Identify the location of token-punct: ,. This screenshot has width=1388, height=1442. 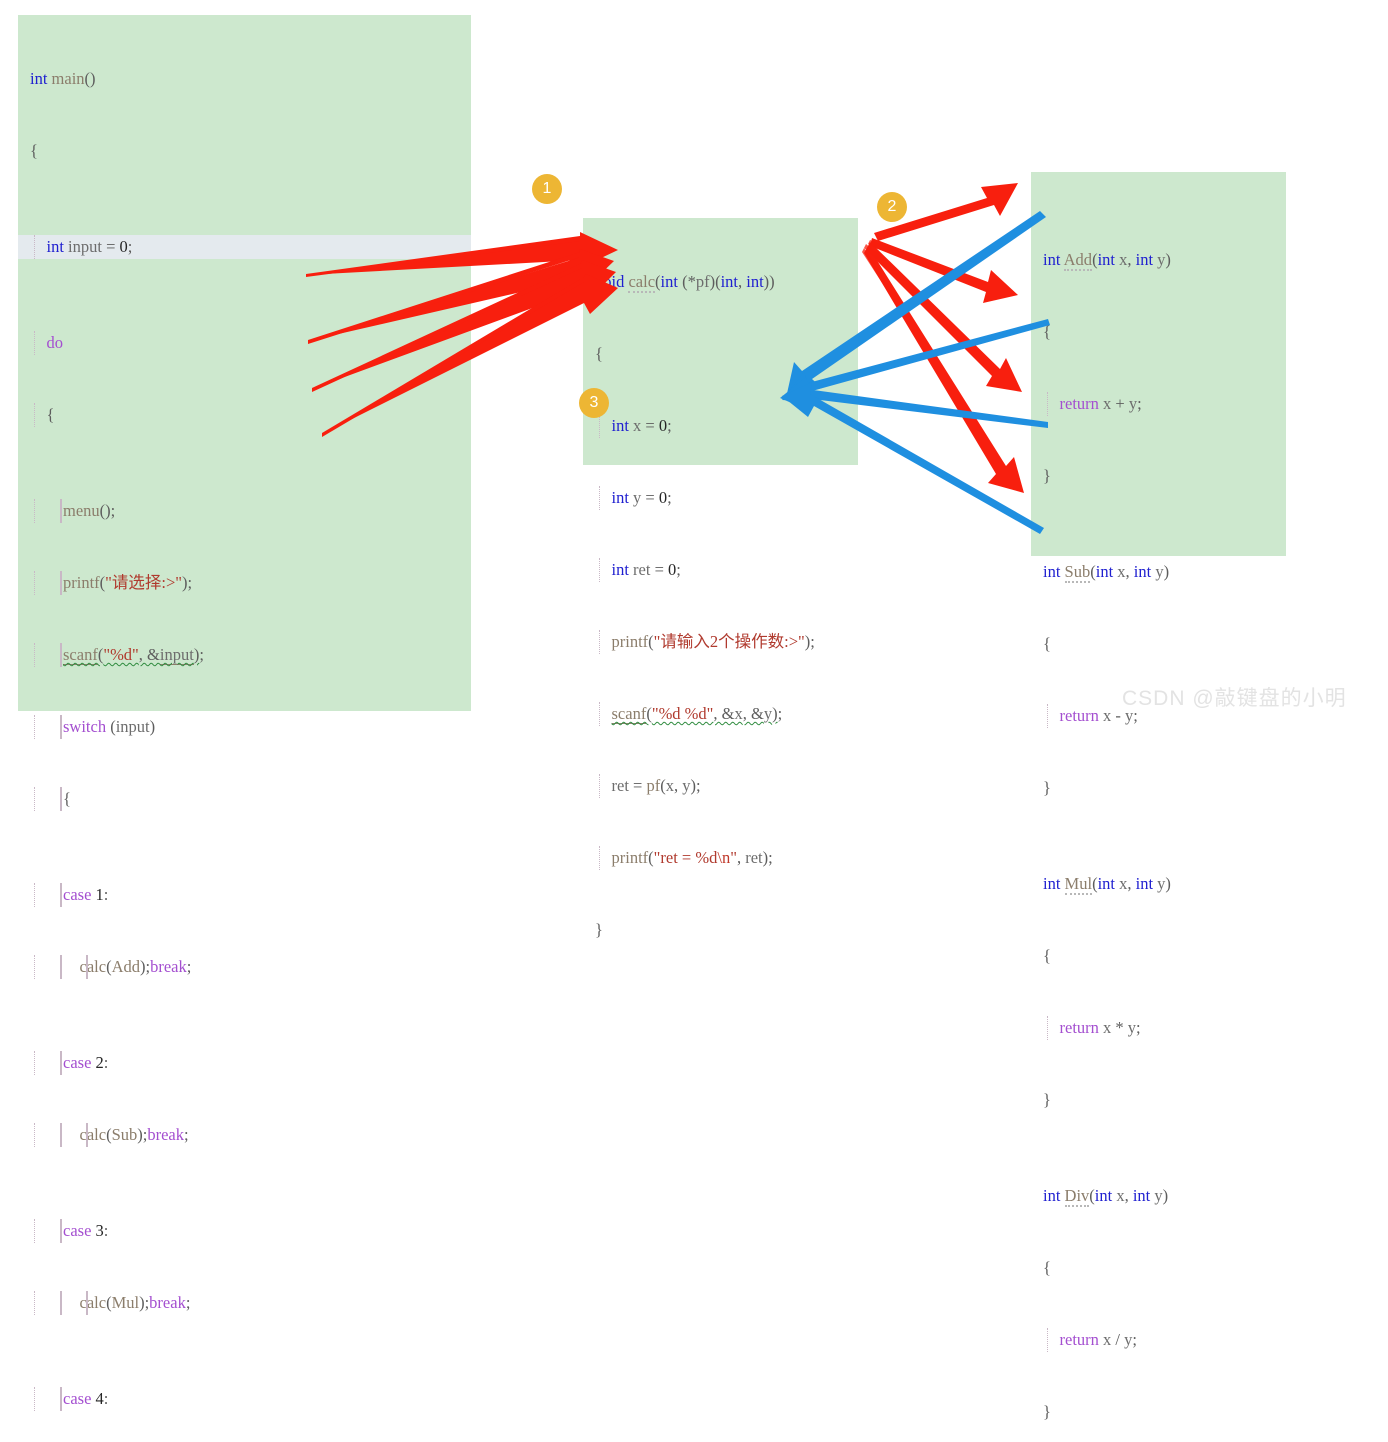
(742, 281).